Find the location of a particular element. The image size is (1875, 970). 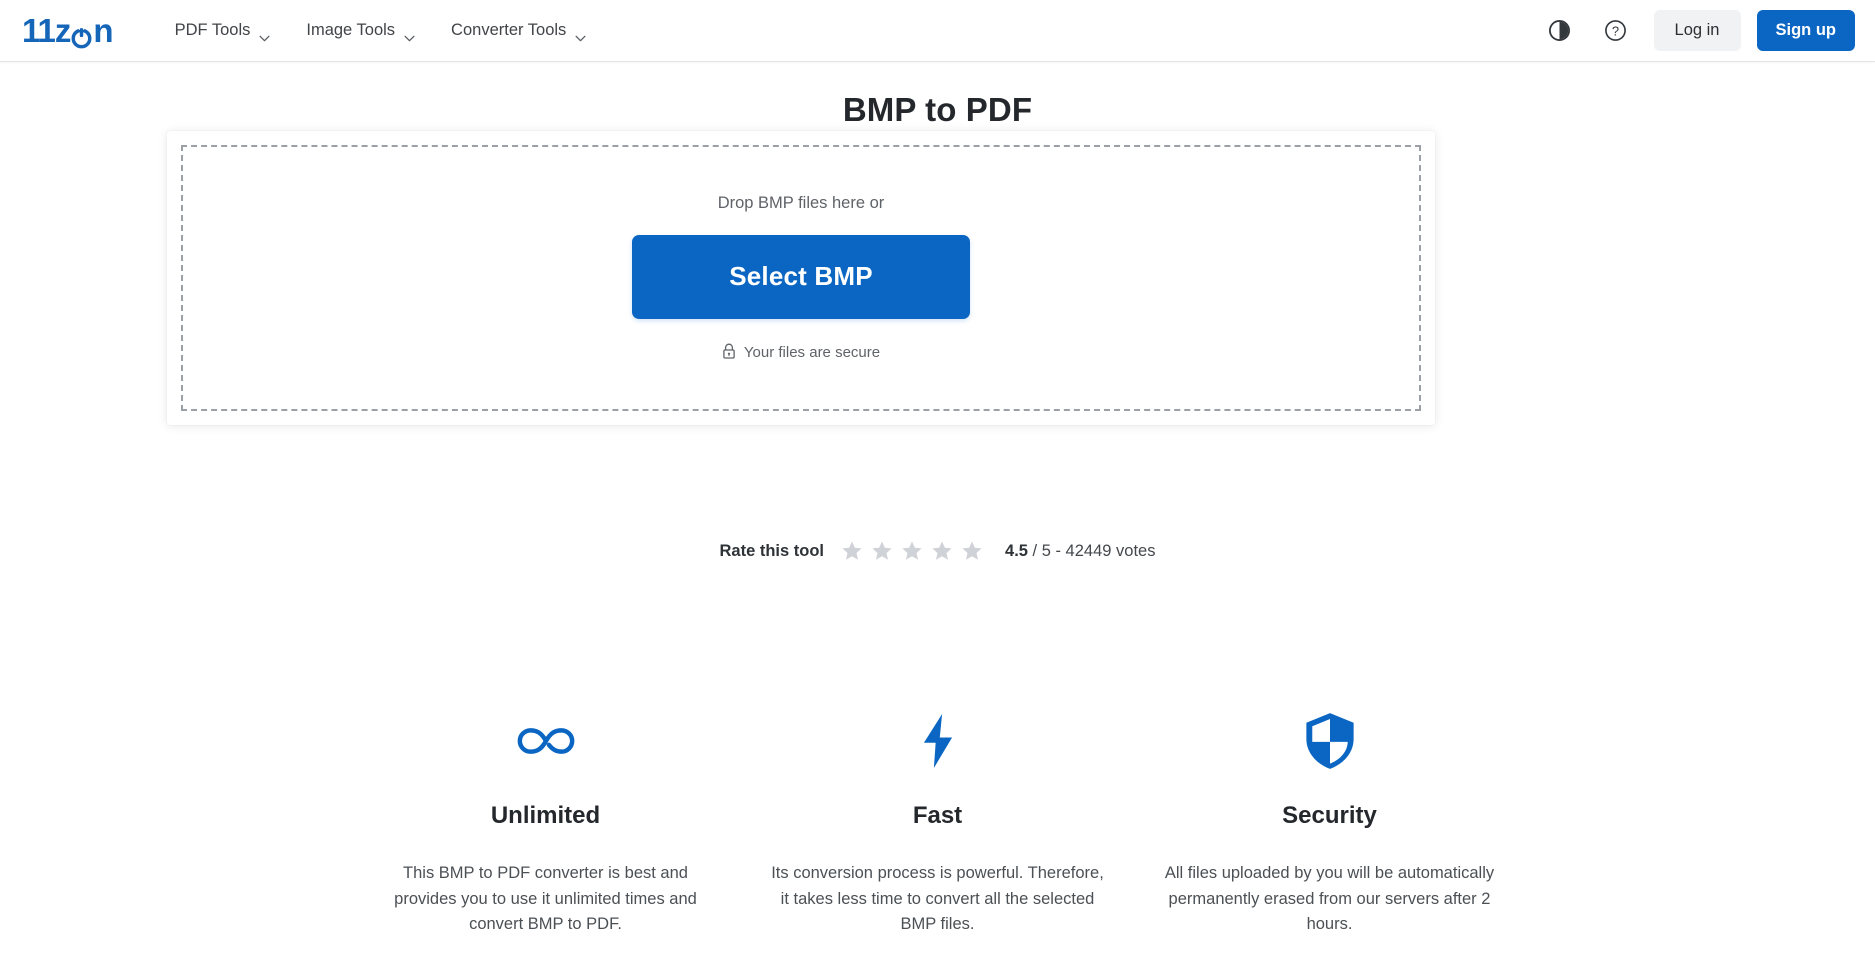

rating-votes: / 5 - 42449 votes is located at coordinates (1091, 550).